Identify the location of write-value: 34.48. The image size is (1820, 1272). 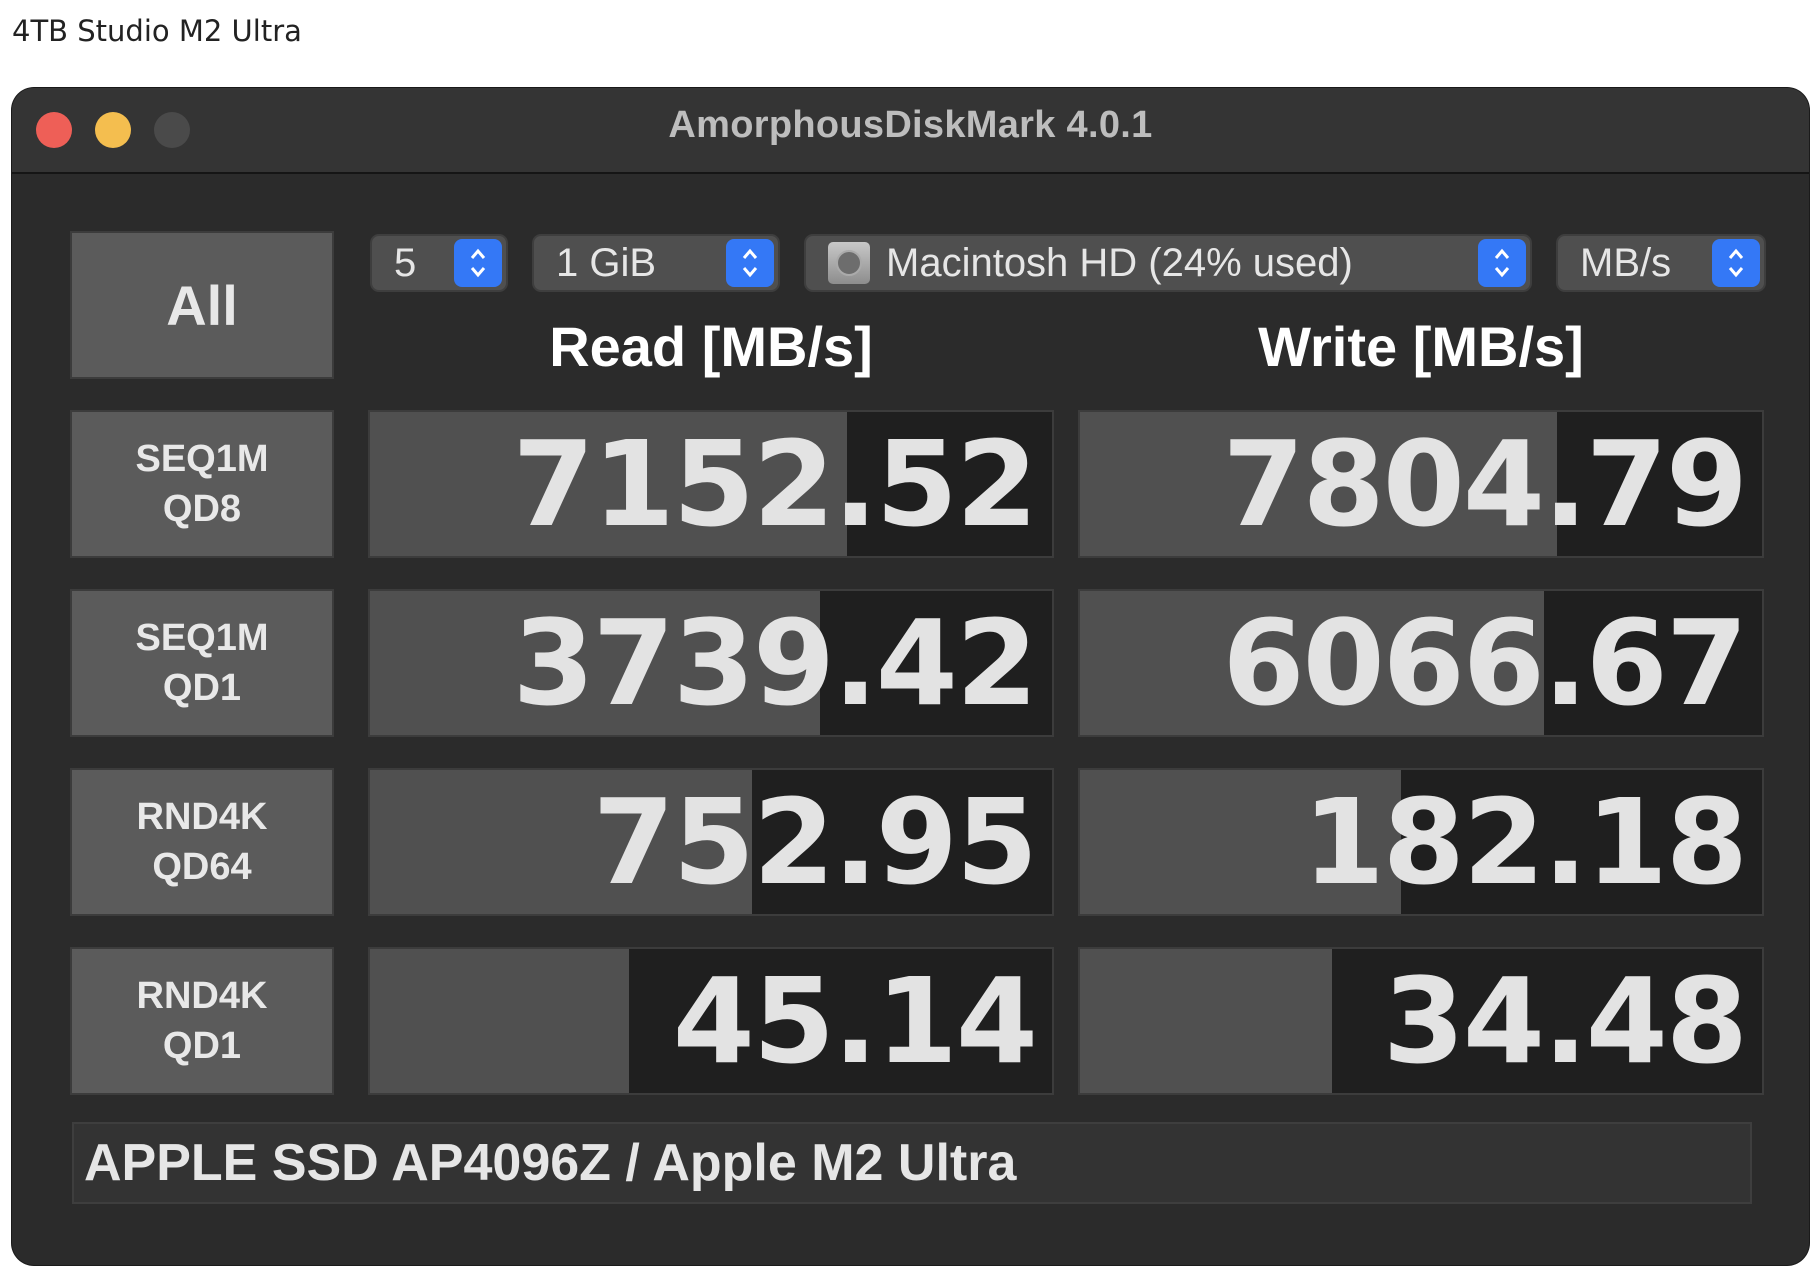
(1565, 1021).